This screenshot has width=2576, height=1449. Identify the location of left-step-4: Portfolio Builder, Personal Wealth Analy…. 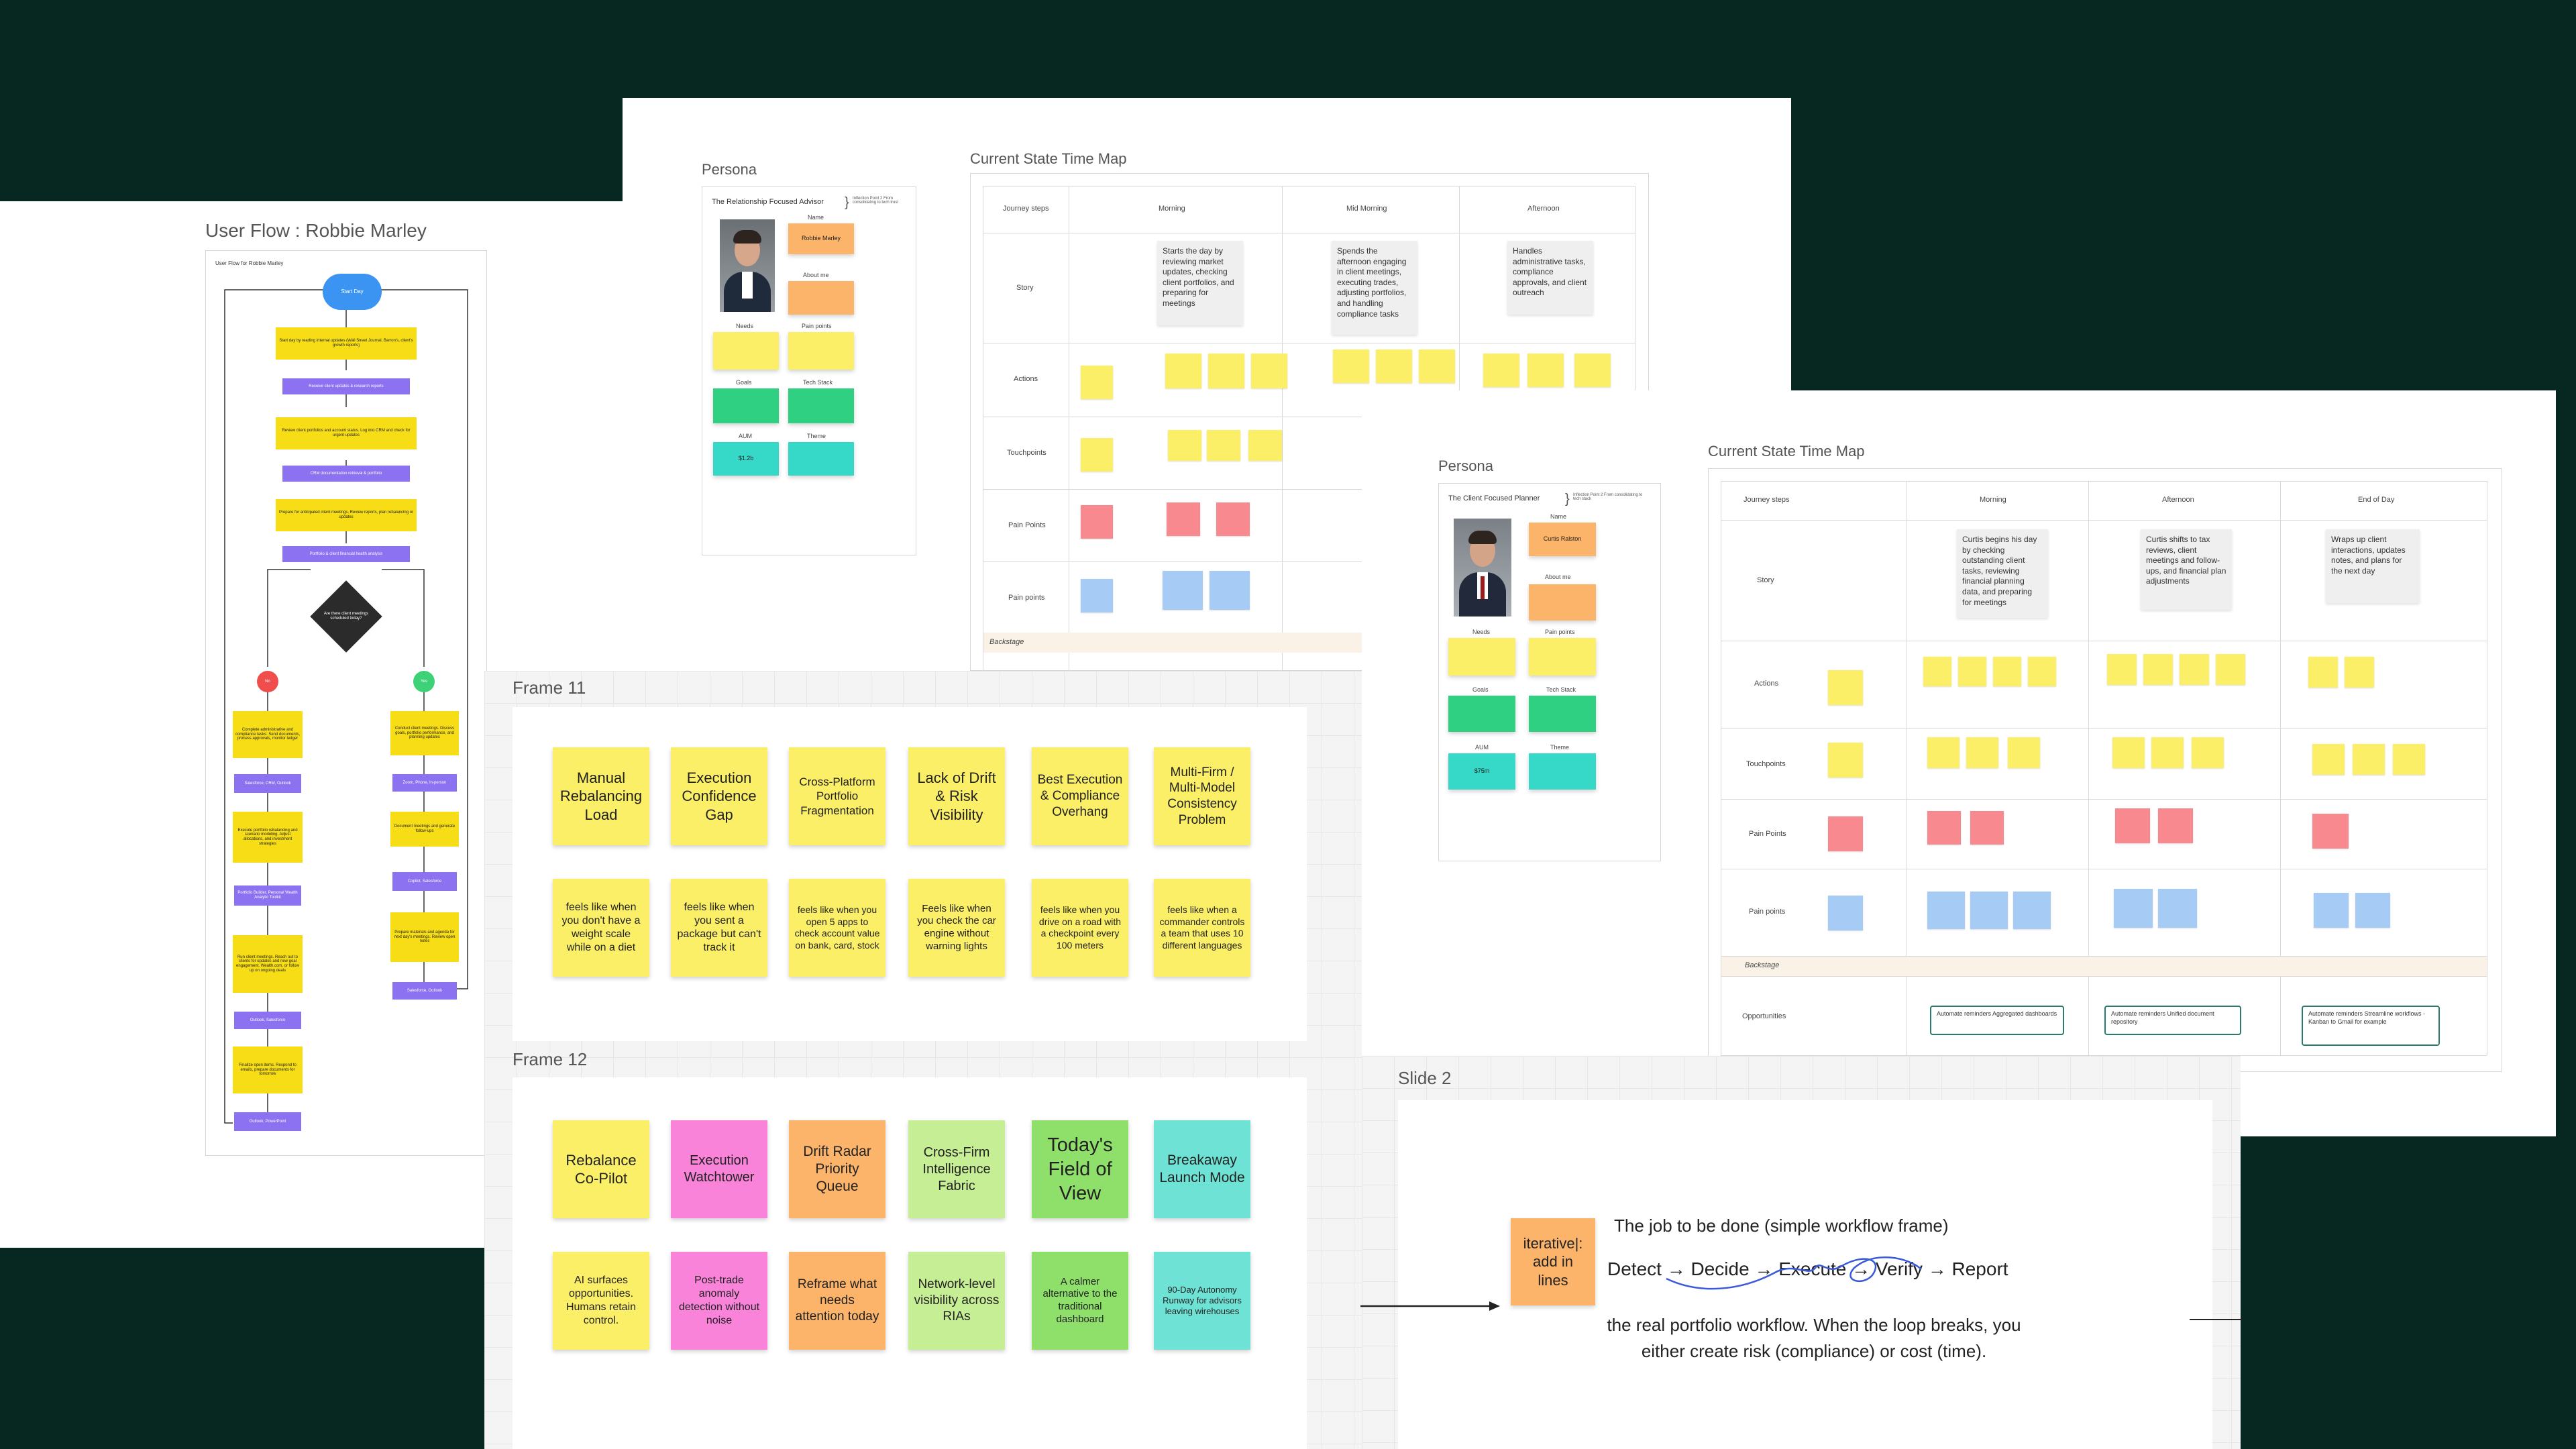
(267, 895).